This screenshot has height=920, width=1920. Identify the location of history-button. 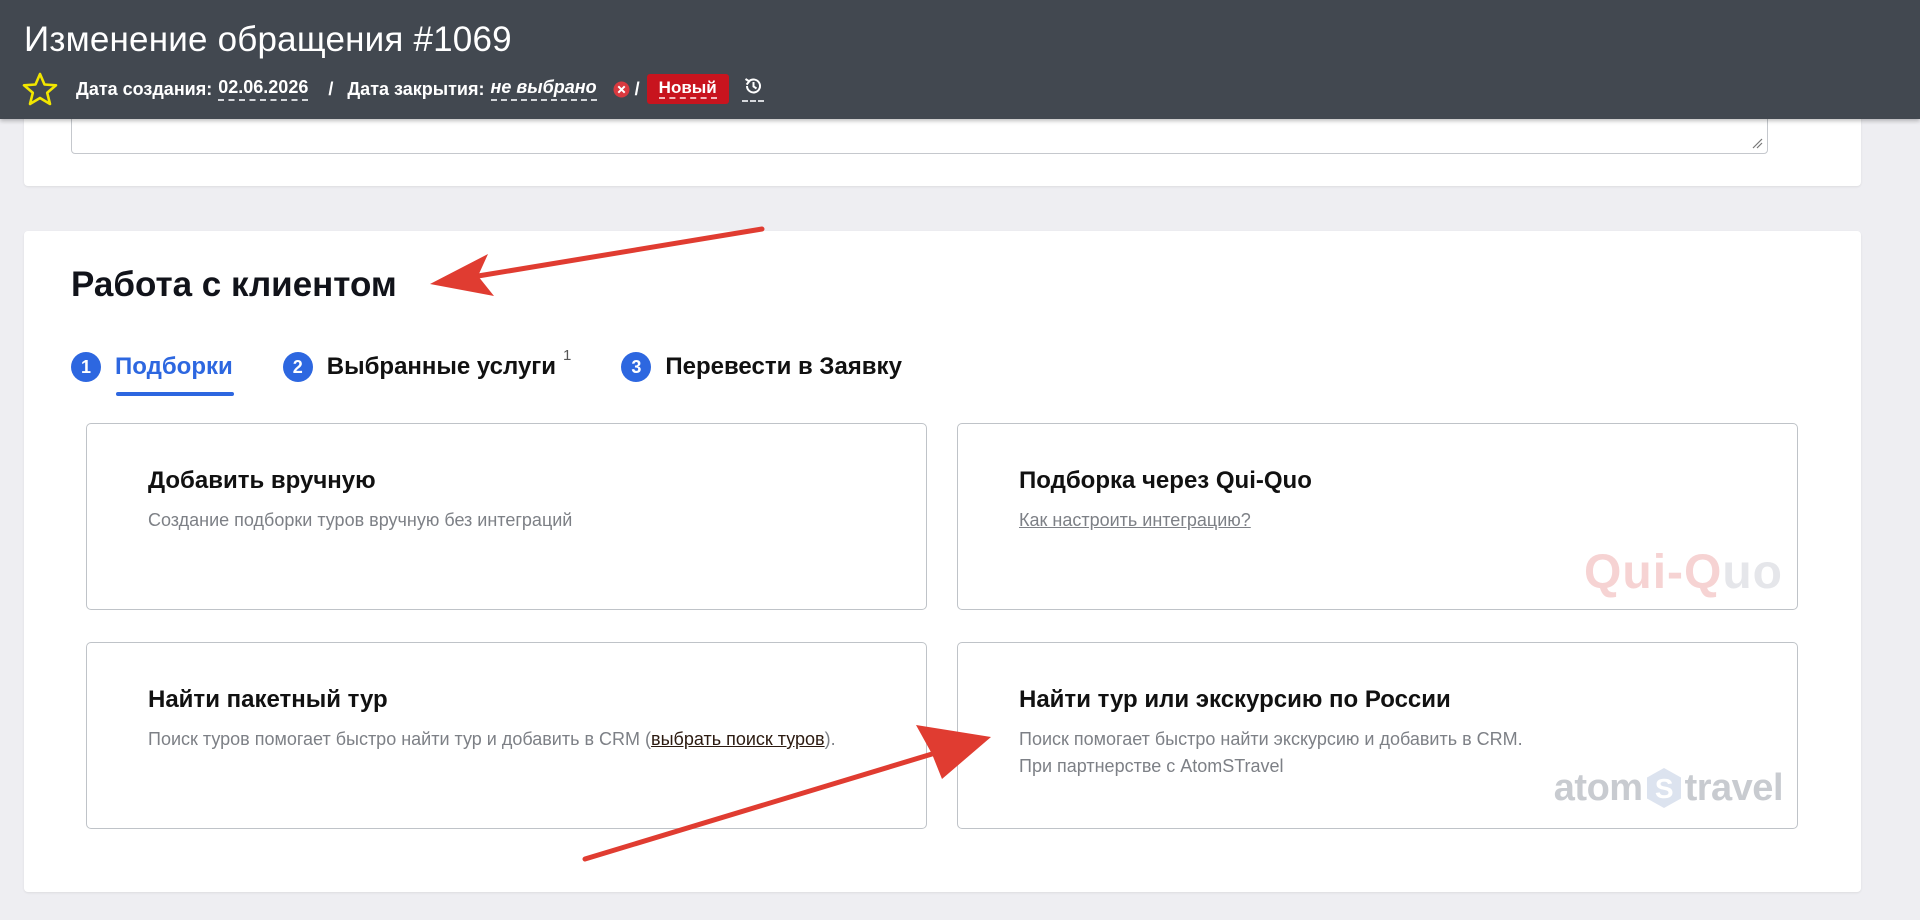
(752, 89).